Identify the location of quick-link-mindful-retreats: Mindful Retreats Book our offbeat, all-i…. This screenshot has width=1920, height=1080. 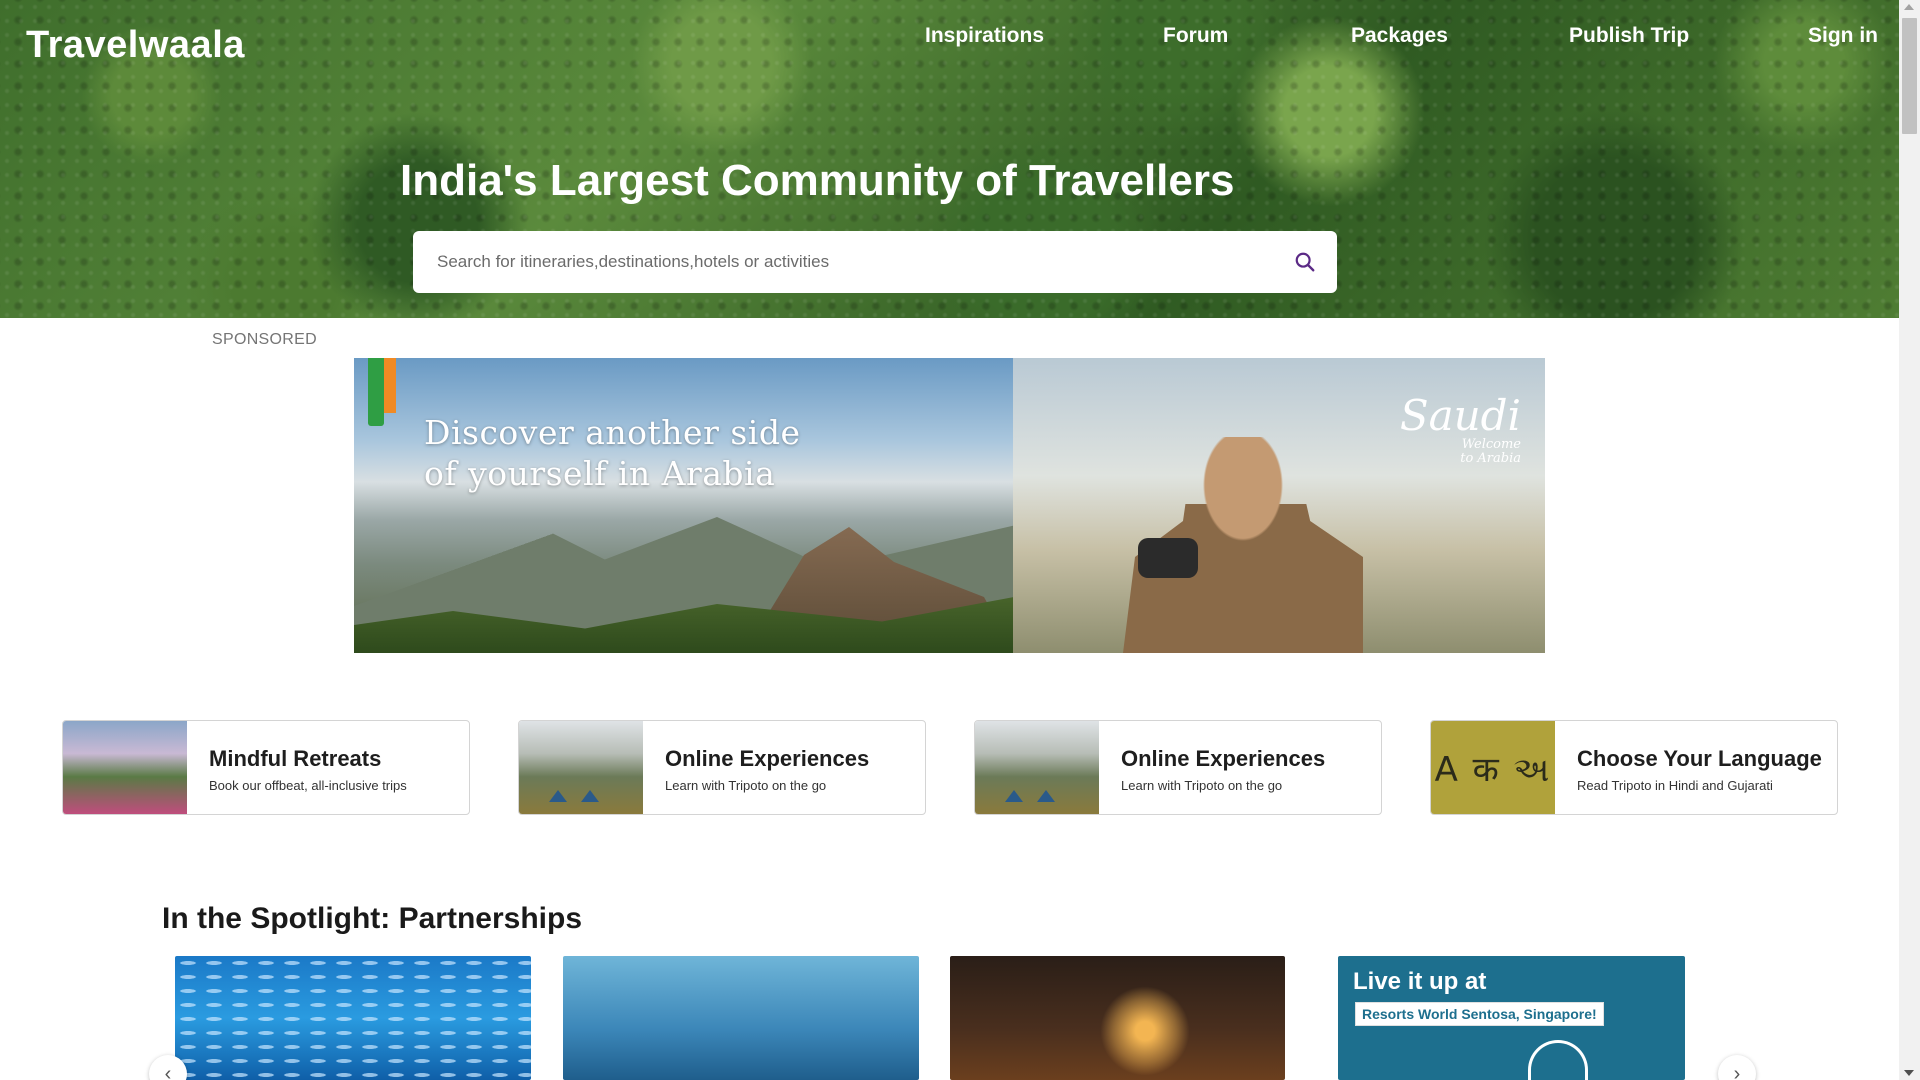
(266, 767).